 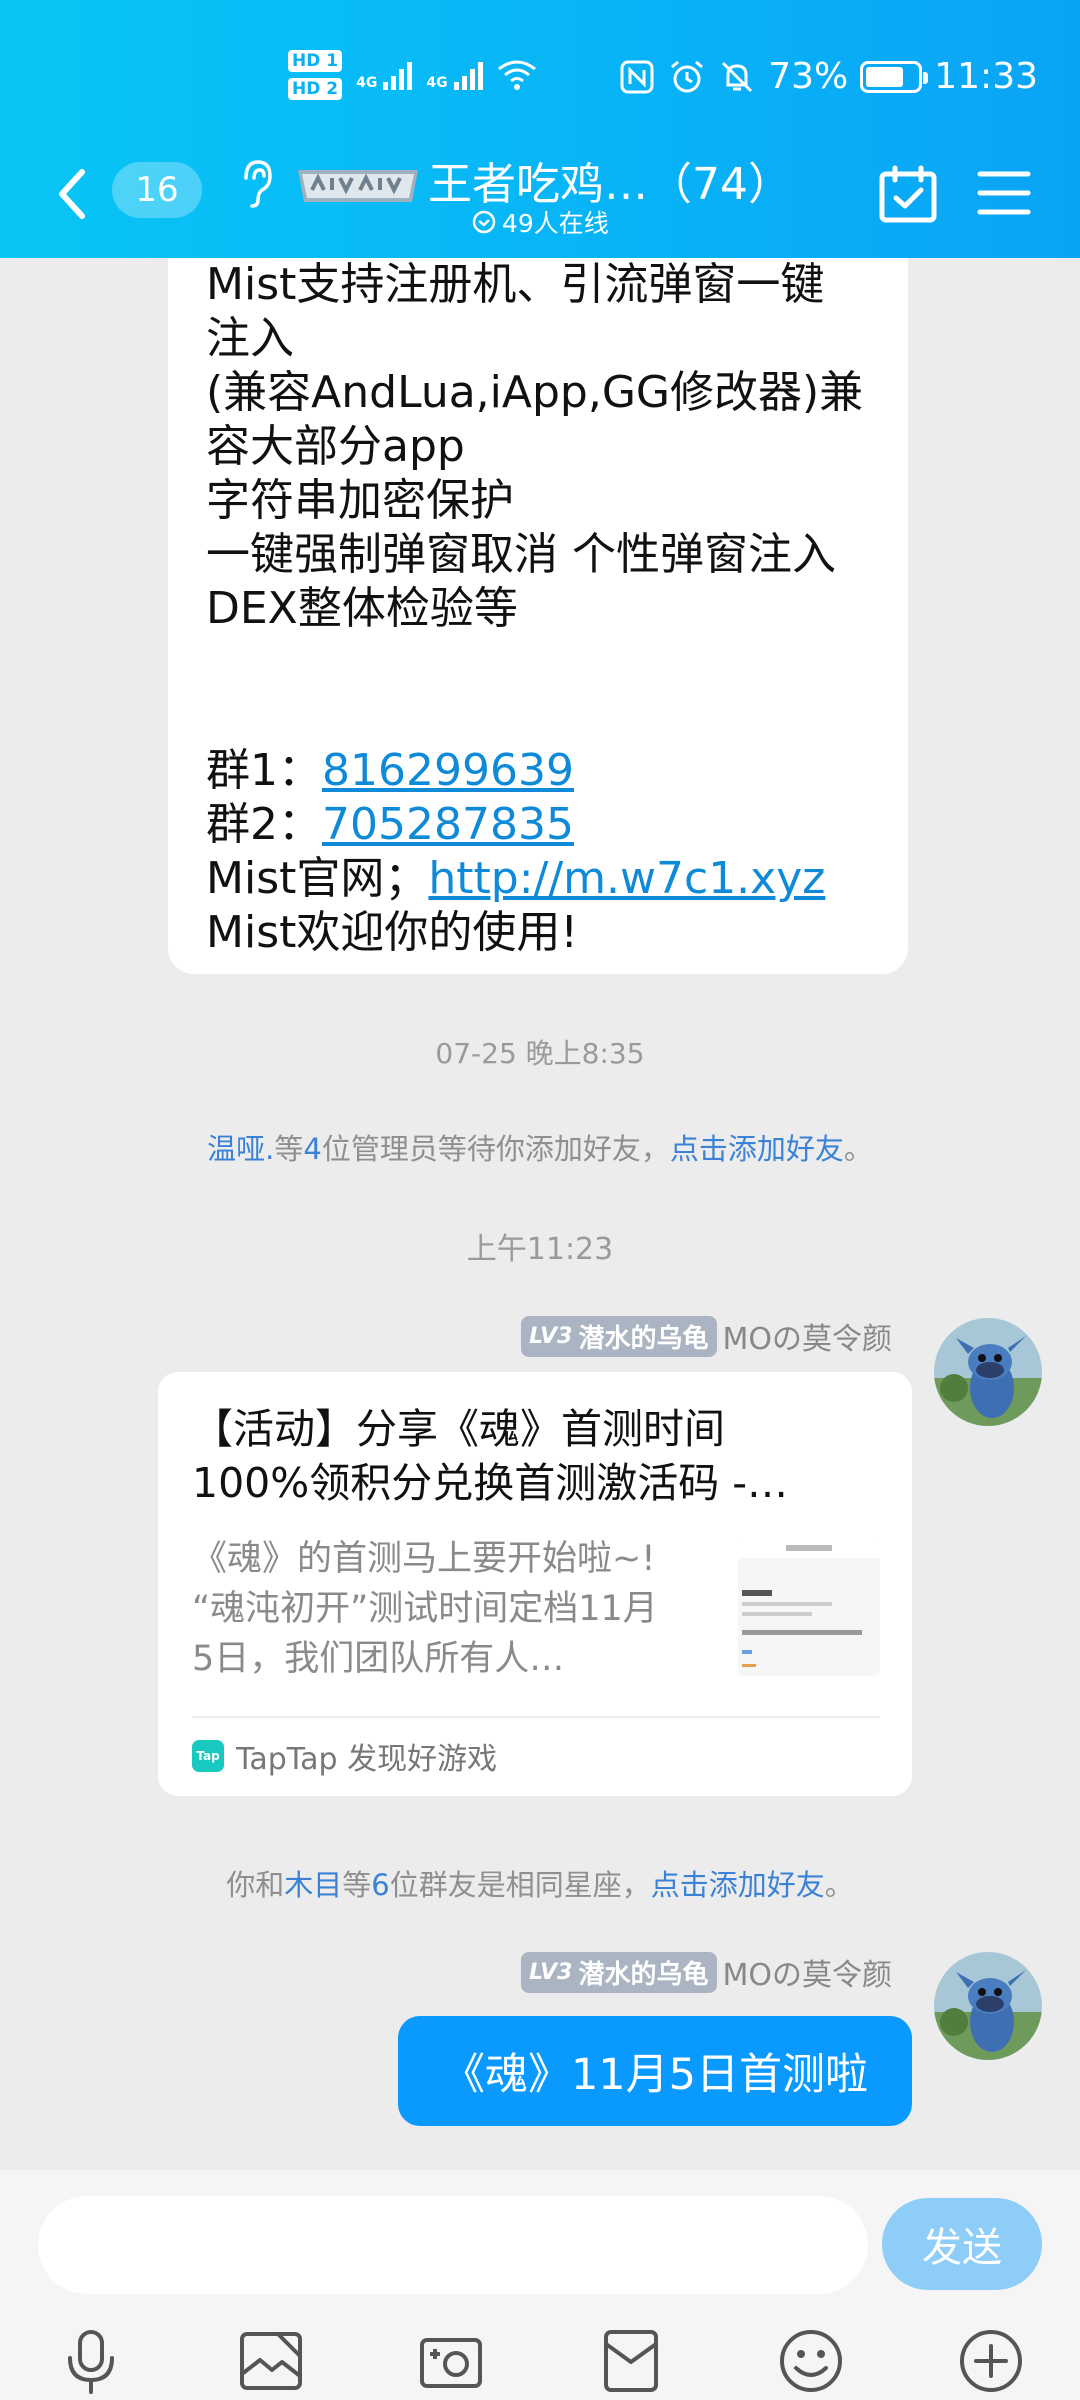 I want to click on online-status: 49人在线, so click(x=540, y=222).